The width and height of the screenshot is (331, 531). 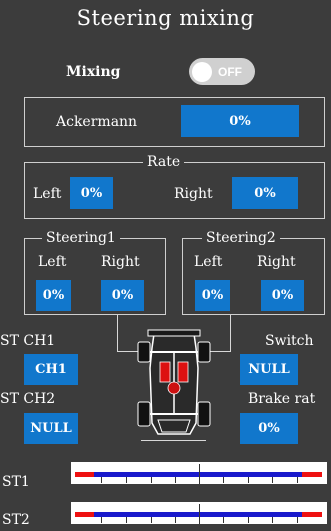 I want to click on mixing-label: Mixing, so click(x=93, y=72).